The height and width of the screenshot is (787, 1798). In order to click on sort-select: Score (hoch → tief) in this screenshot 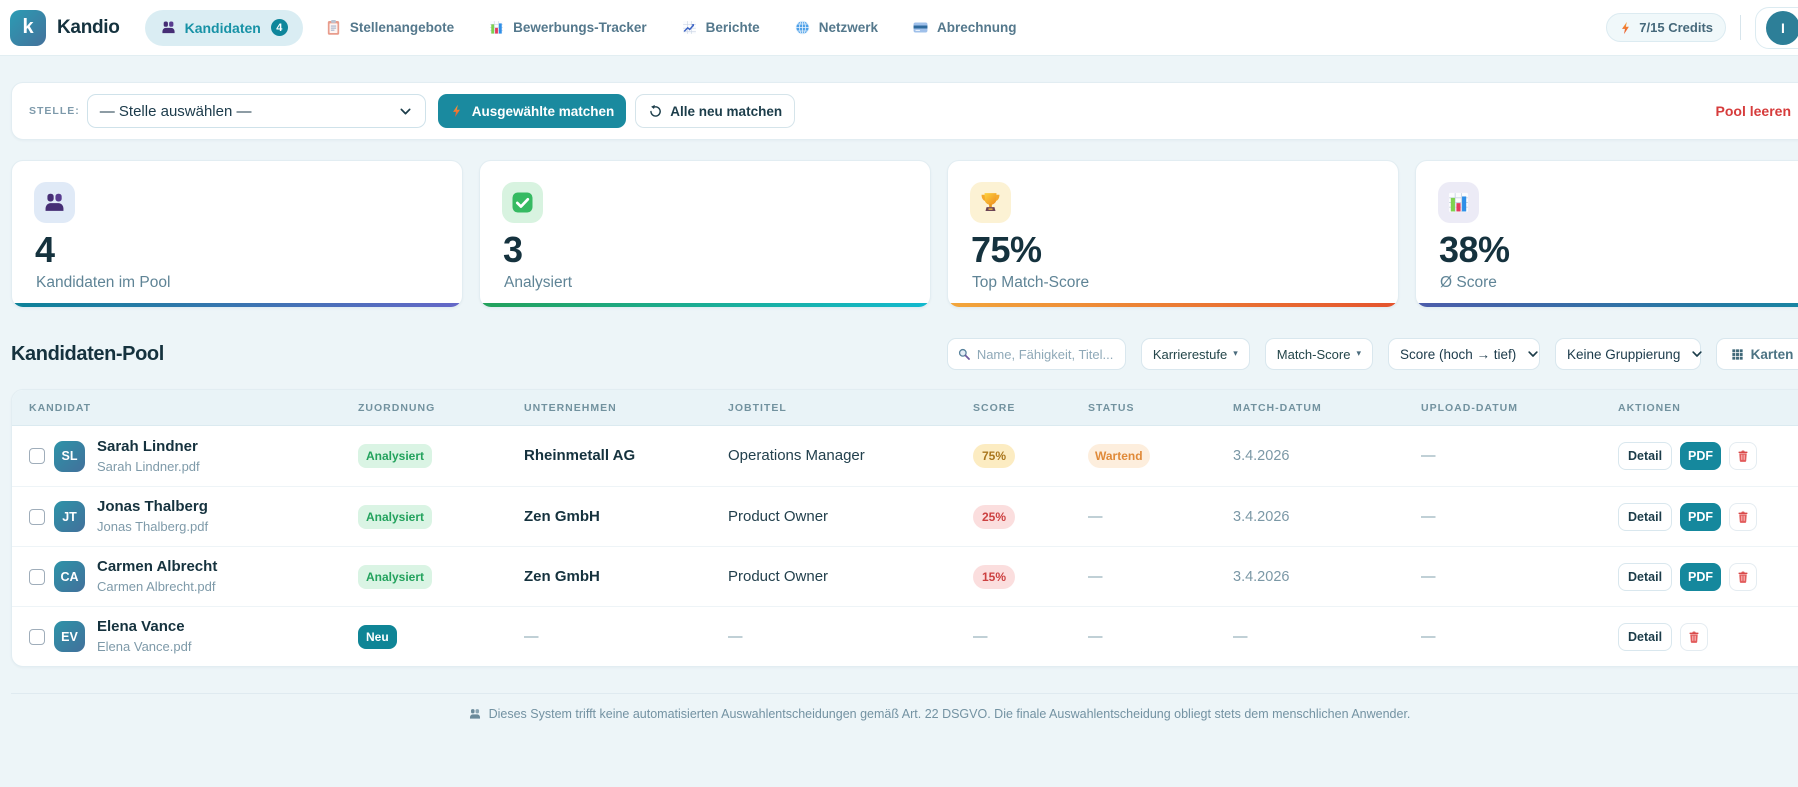, I will do `click(1464, 354)`.